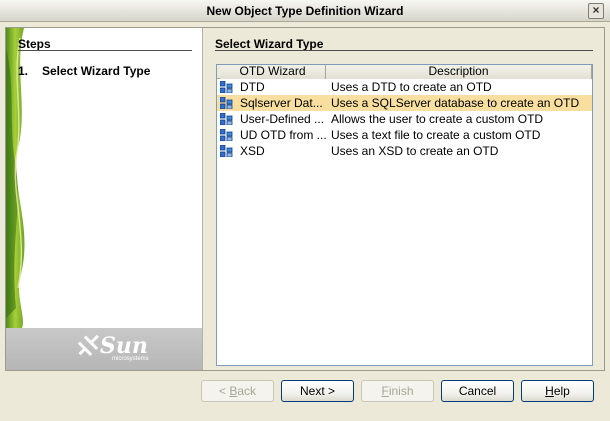 The image size is (610, 421). Describe the element at coordinates (436, 135) in the screenshot. I see `wizard-description: Uses a text file to create a custom OTD` at that location.